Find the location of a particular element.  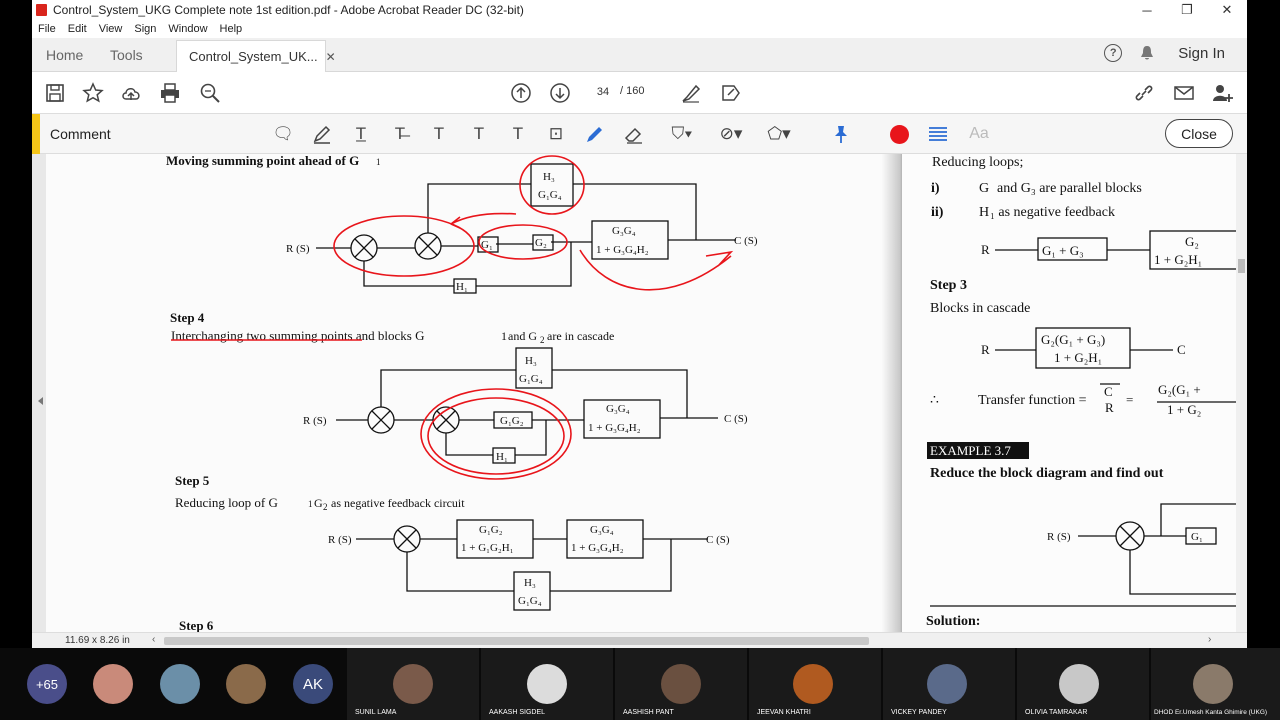

item-i-label: i) is located at coordinates (935, 188).